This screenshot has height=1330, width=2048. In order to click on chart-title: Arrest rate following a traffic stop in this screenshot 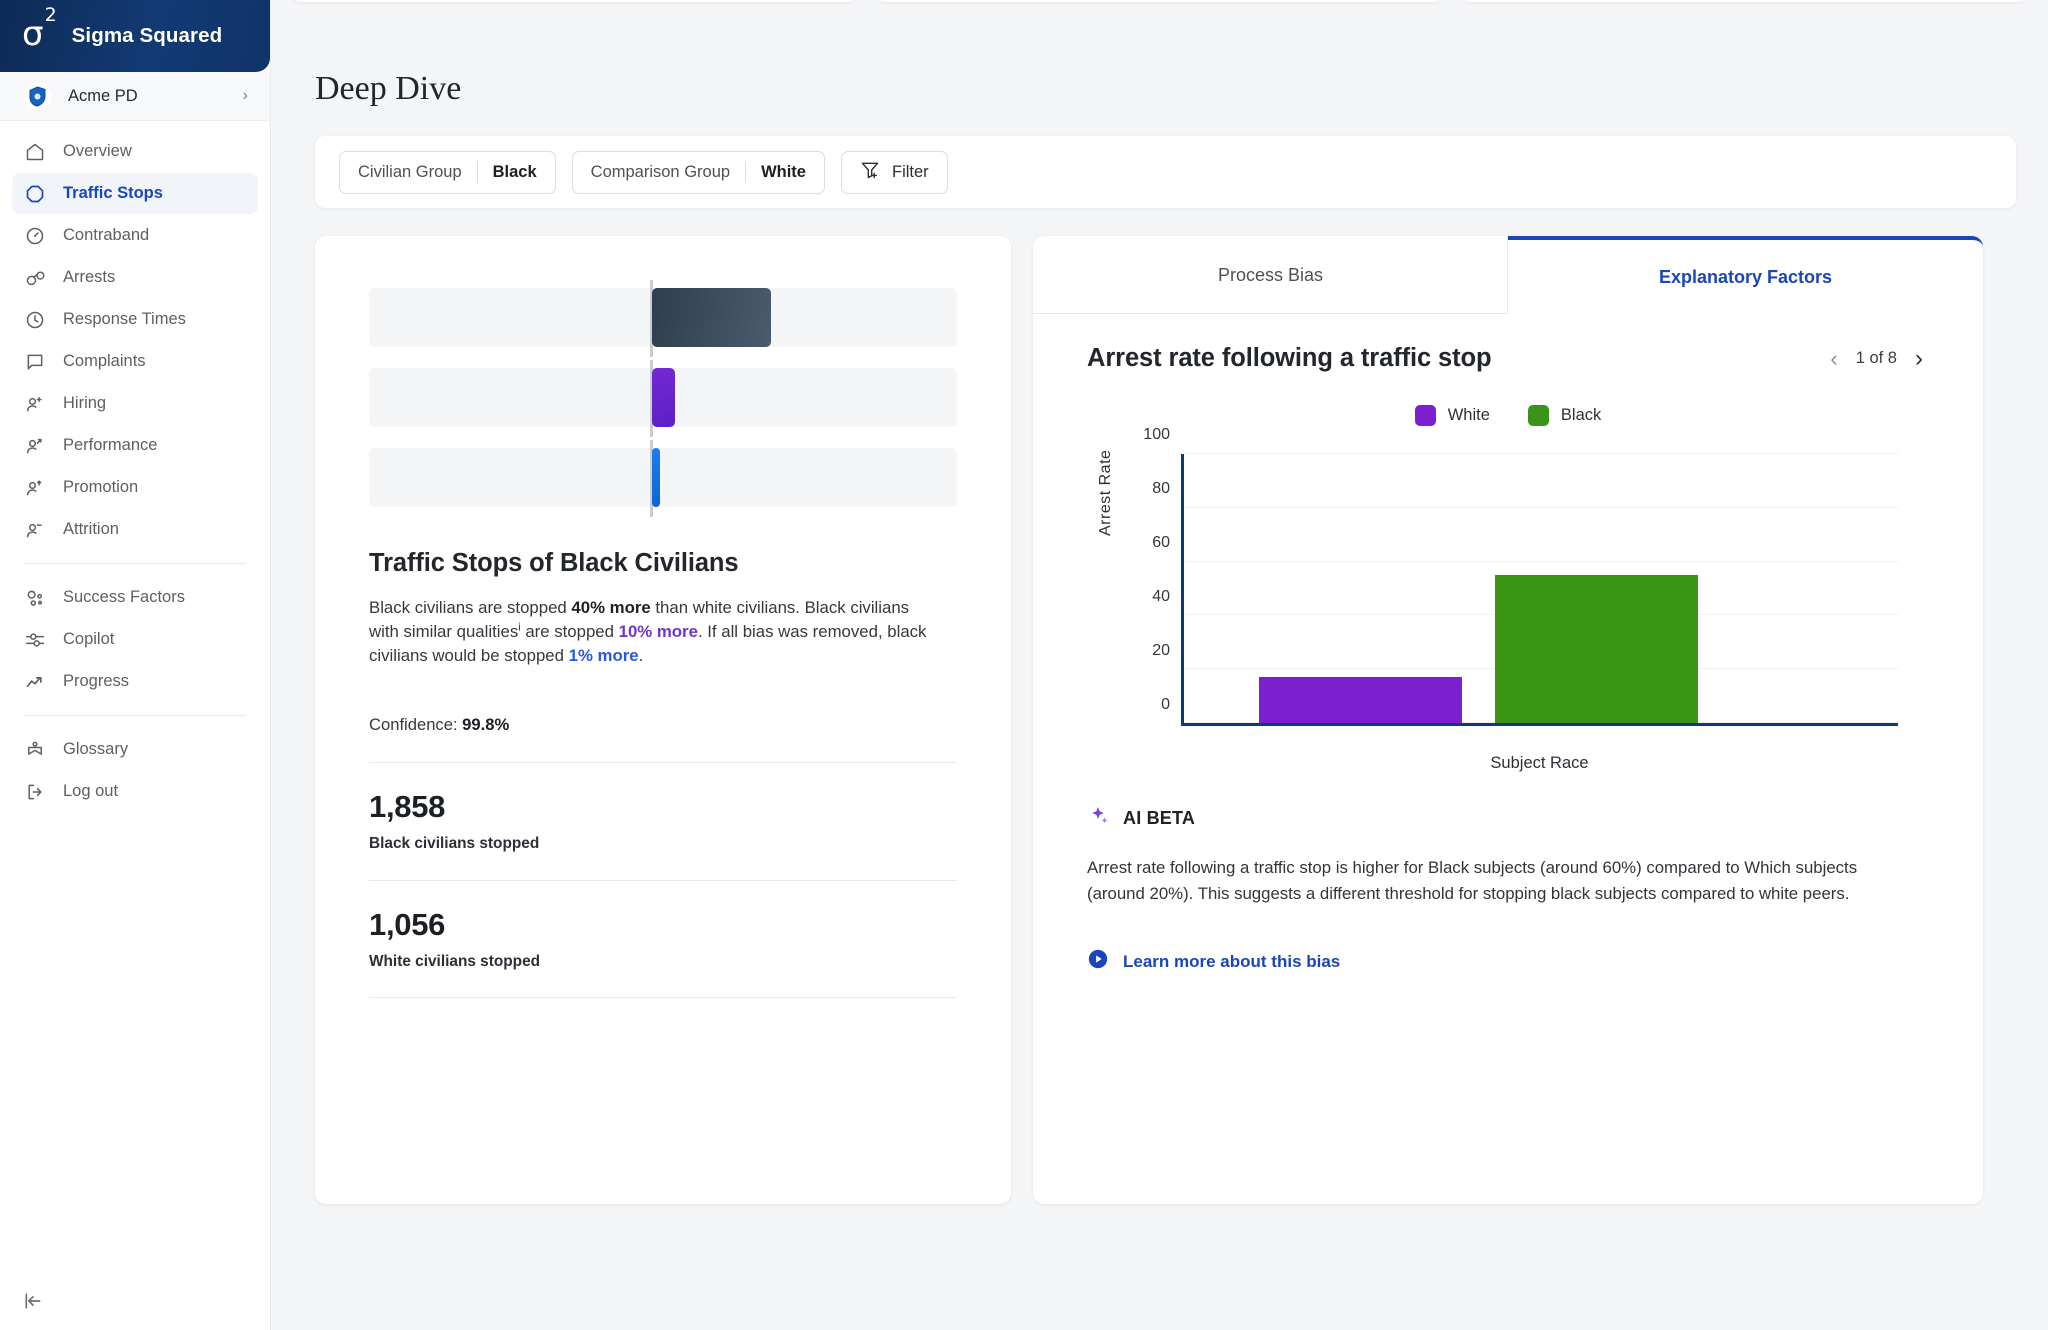, I will do `click(1289, 358)`.